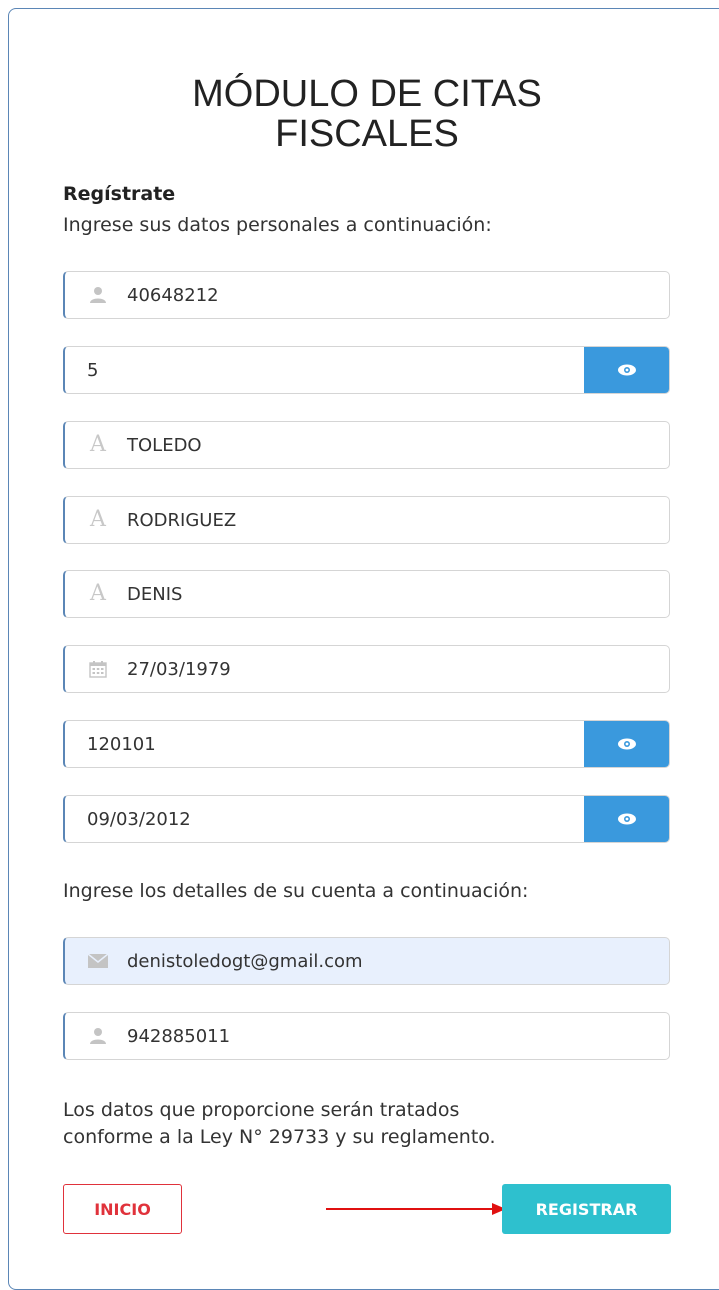  What do you see at coordinates (366, 520) in the screenshot?
I see `second-surname-field: A RODRIGUEZ` at bounding box center [366, 520].